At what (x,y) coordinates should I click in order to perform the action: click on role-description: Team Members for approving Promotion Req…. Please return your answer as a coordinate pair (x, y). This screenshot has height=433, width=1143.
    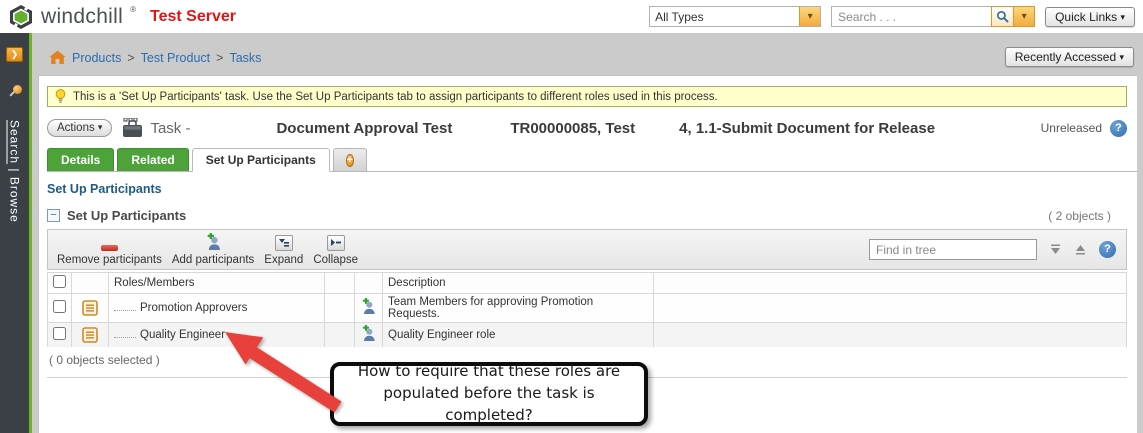
    Looking at the image, I should click on (518, 308).